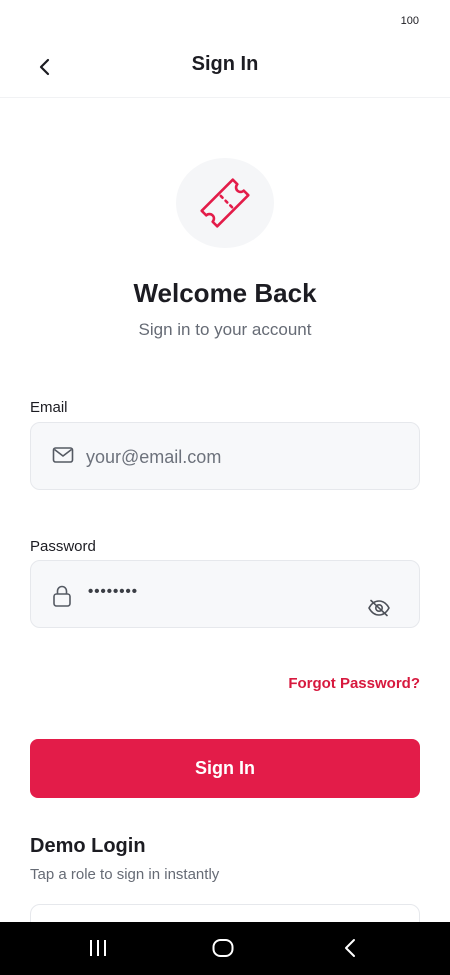 This screenshot has height=975, width=450. Describe the element at coordinates (379, 608) in the screenshot. I see `eye-off-icon` at that location.